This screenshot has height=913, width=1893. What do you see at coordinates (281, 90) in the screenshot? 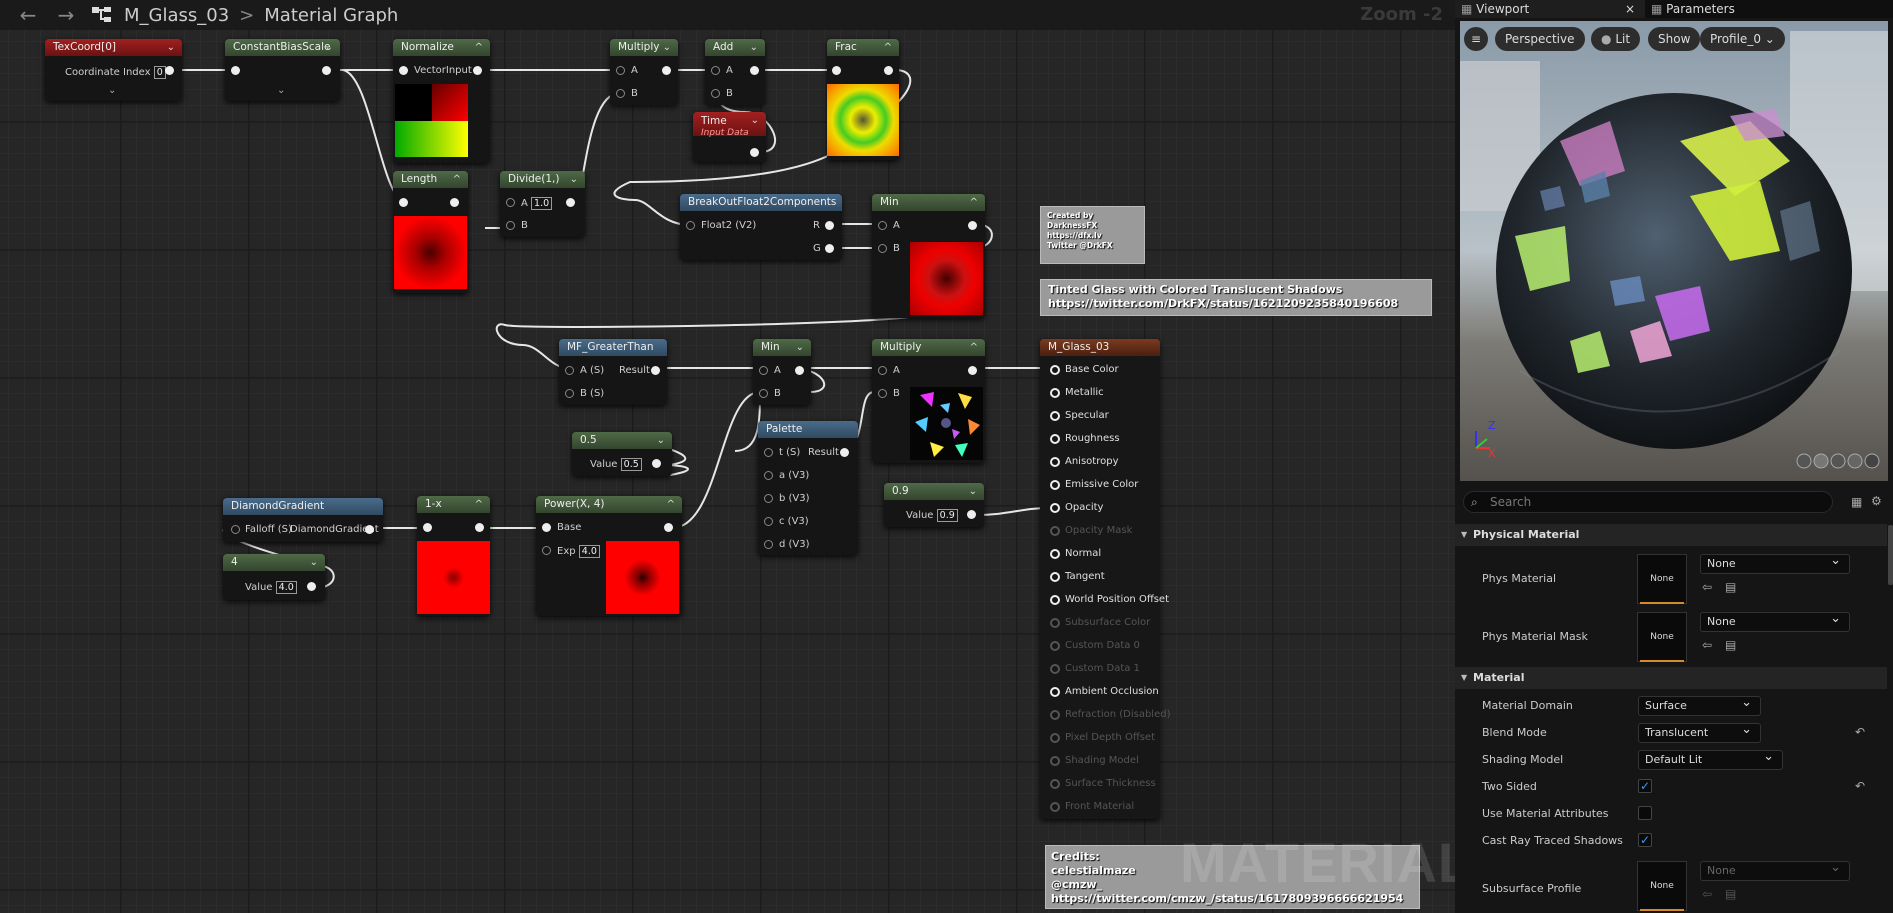
I see `expand-chevron-icon: ⌄` at bounding box center [281, 90].